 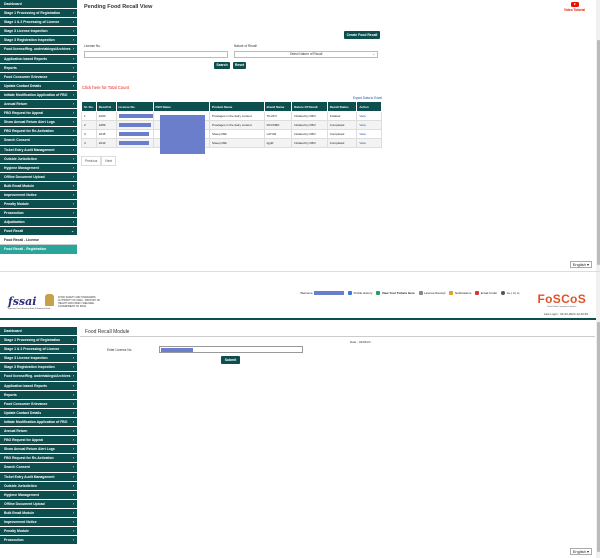 I want to click on column-header-sr-no: Sr. No., so click(x=89, y=106).